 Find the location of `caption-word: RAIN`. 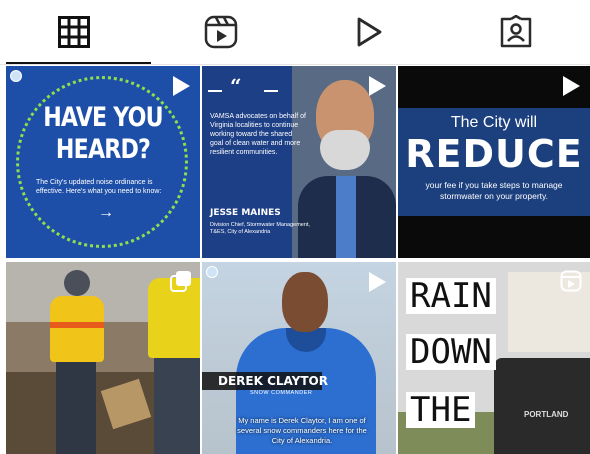

caption-word: RAIN is located at coordinates (451, 296).